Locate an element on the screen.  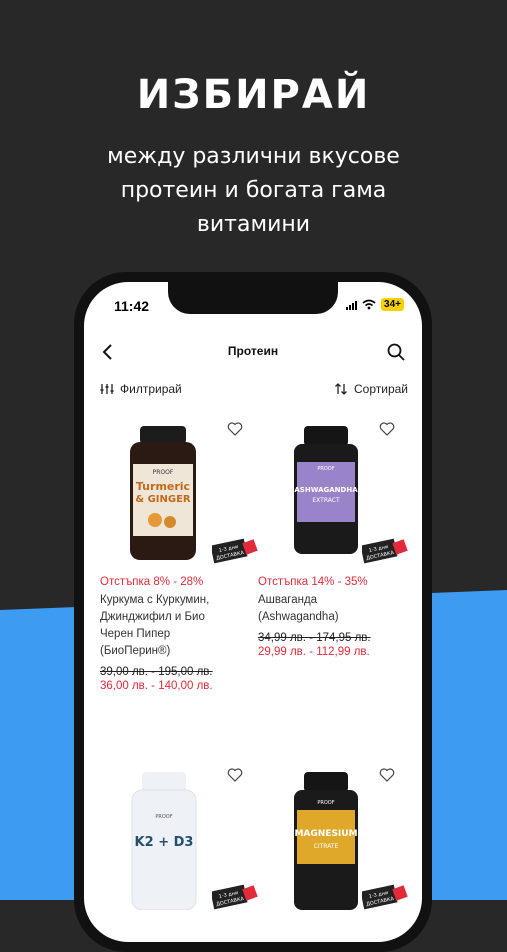
cellular-signal-icon is located at coordinates (352, 305).